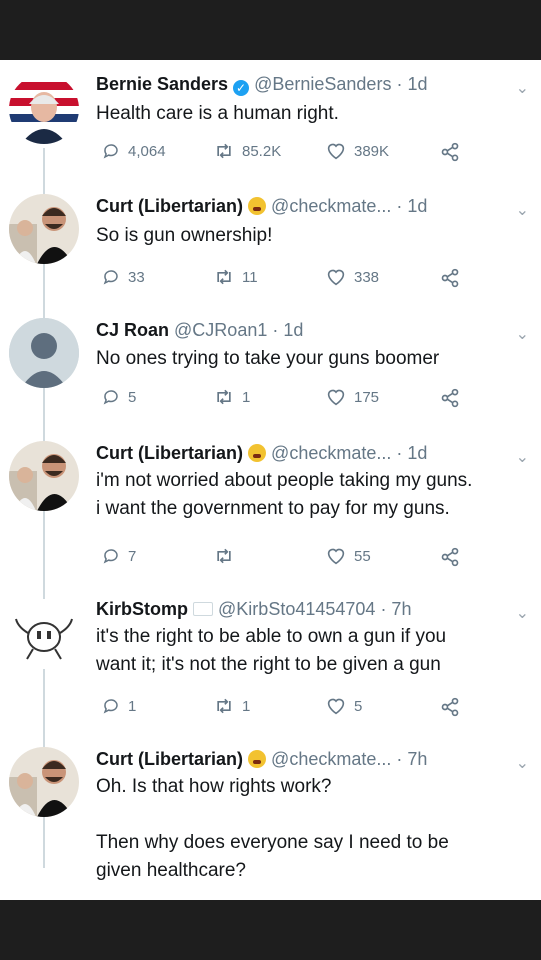 The image size is (541, 960). Describe the element at coordinates (262, 151) in the screenshot. I see `retweet-count: 85.2K` at that location.